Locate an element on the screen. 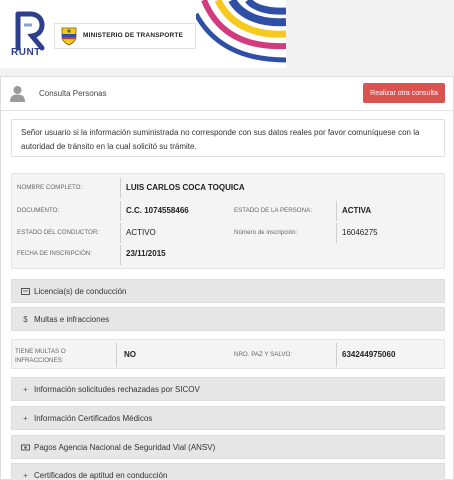  section-multas-label: Multas e infracciones is located at coordinates (72, 319).